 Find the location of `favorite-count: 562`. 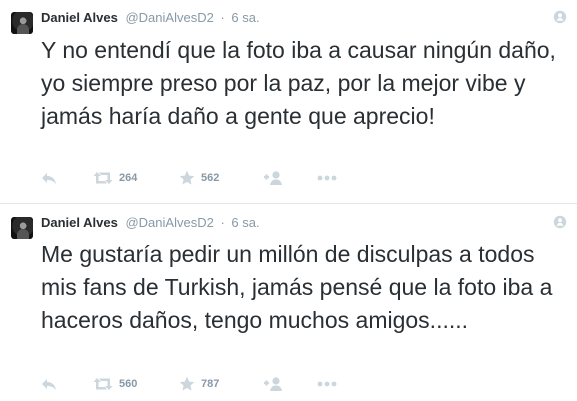

favorite-count: 562 is located at coordinates (210, 178).